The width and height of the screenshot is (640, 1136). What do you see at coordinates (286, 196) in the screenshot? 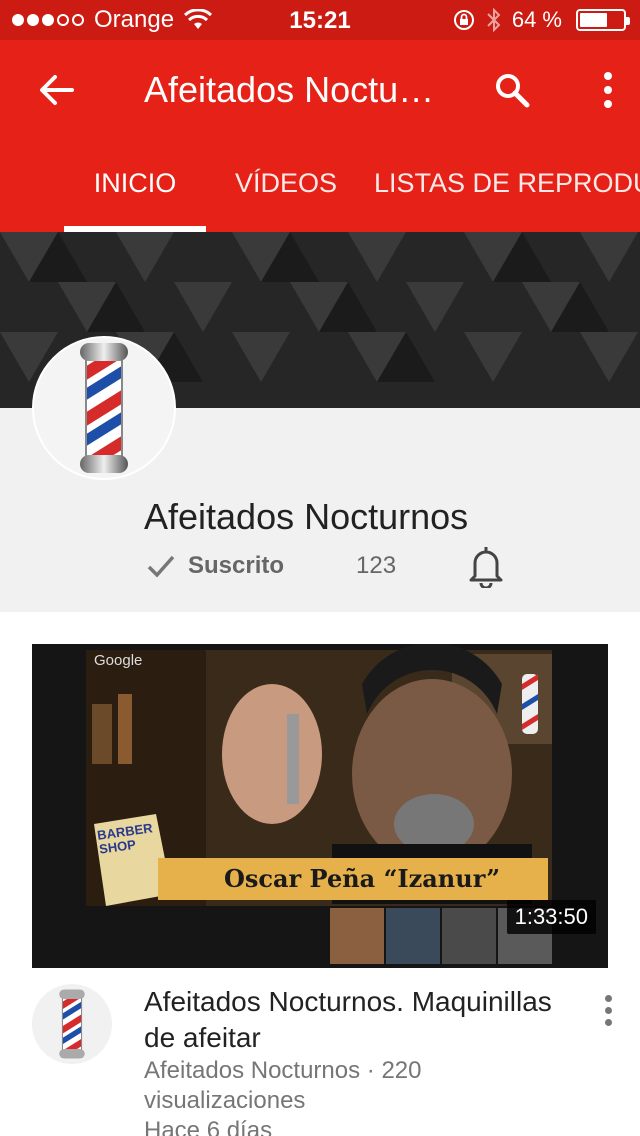
I see `tab-videos: VÍDEOS` at bounding box center [286, 196].